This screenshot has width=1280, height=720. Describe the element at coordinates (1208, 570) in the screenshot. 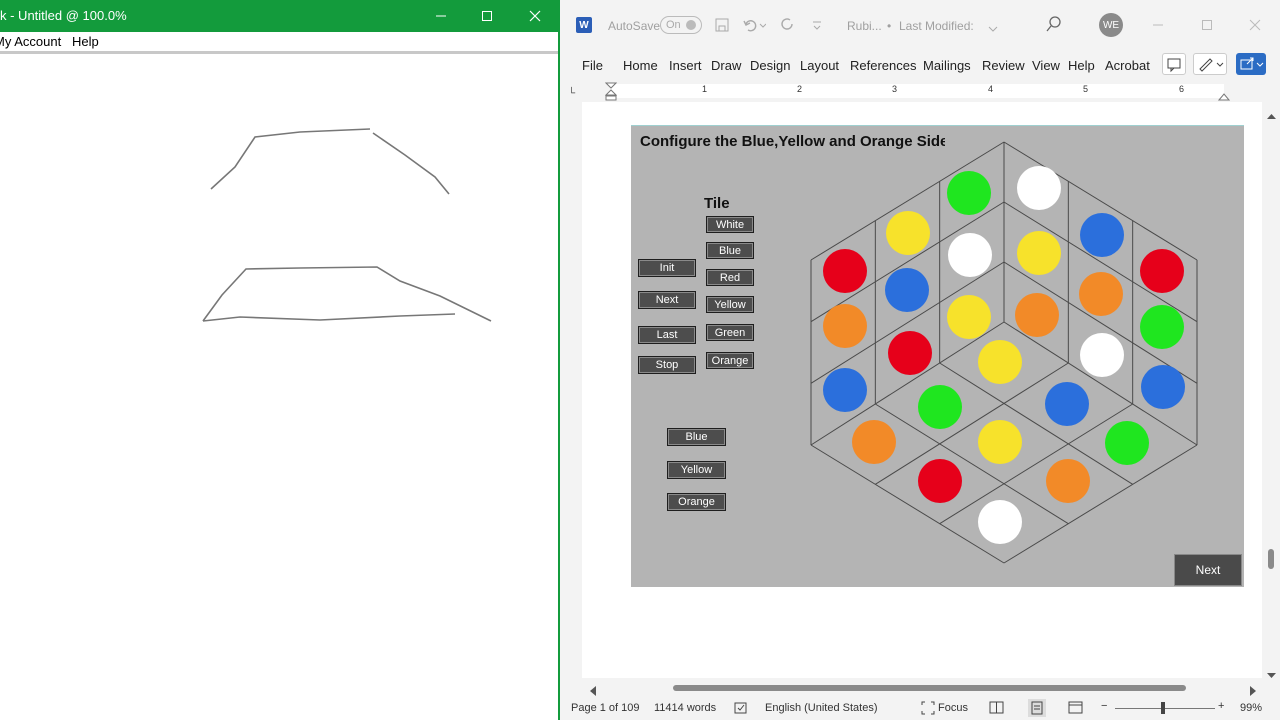

I see `next-page-button: Next` at that location.